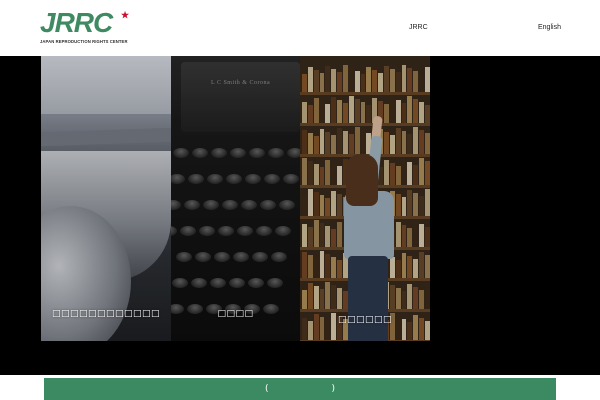 This screenshot has height=400, width=600. Describe the element at coordinates (418, 27) in the screenshot. I see `nav-link-jrrc: JRRC` at that location.